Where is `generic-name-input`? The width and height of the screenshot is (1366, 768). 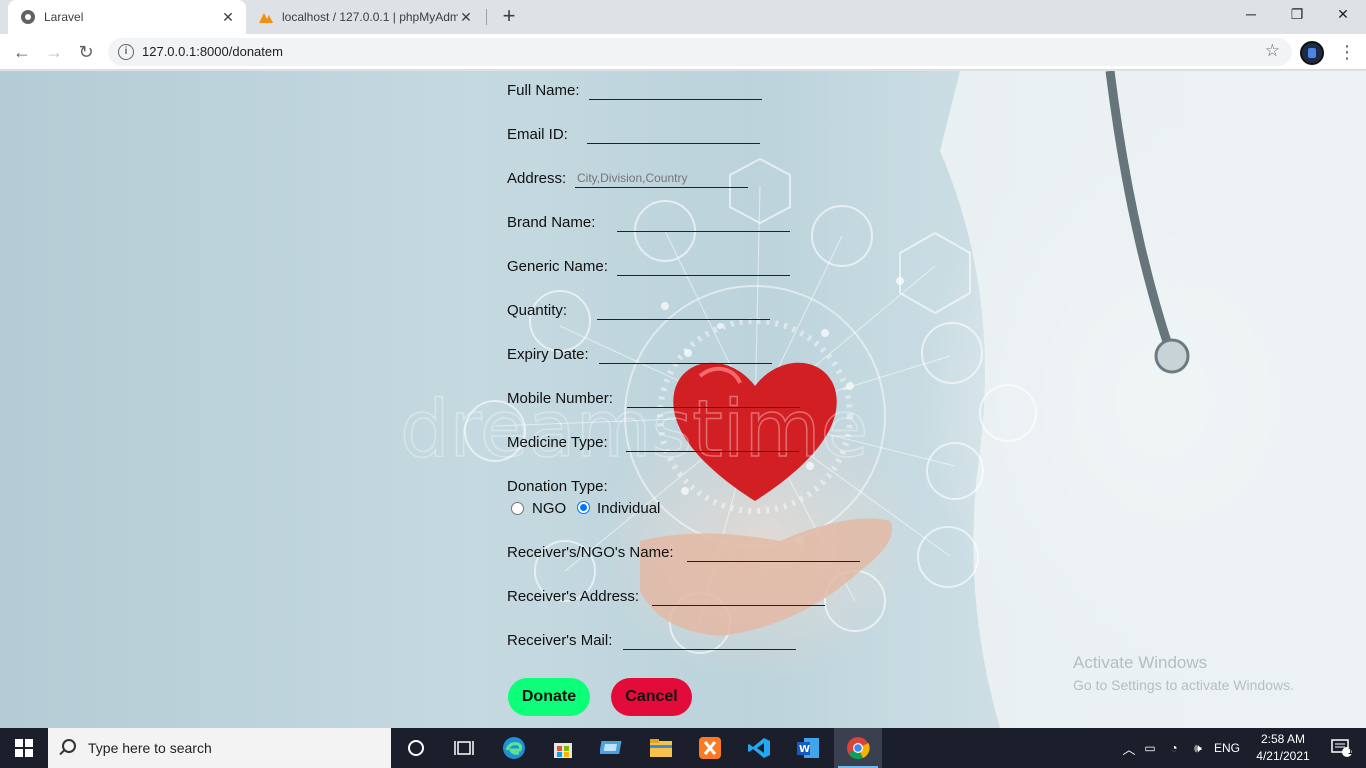 generic-name-input is located at coordinates (703, 266).